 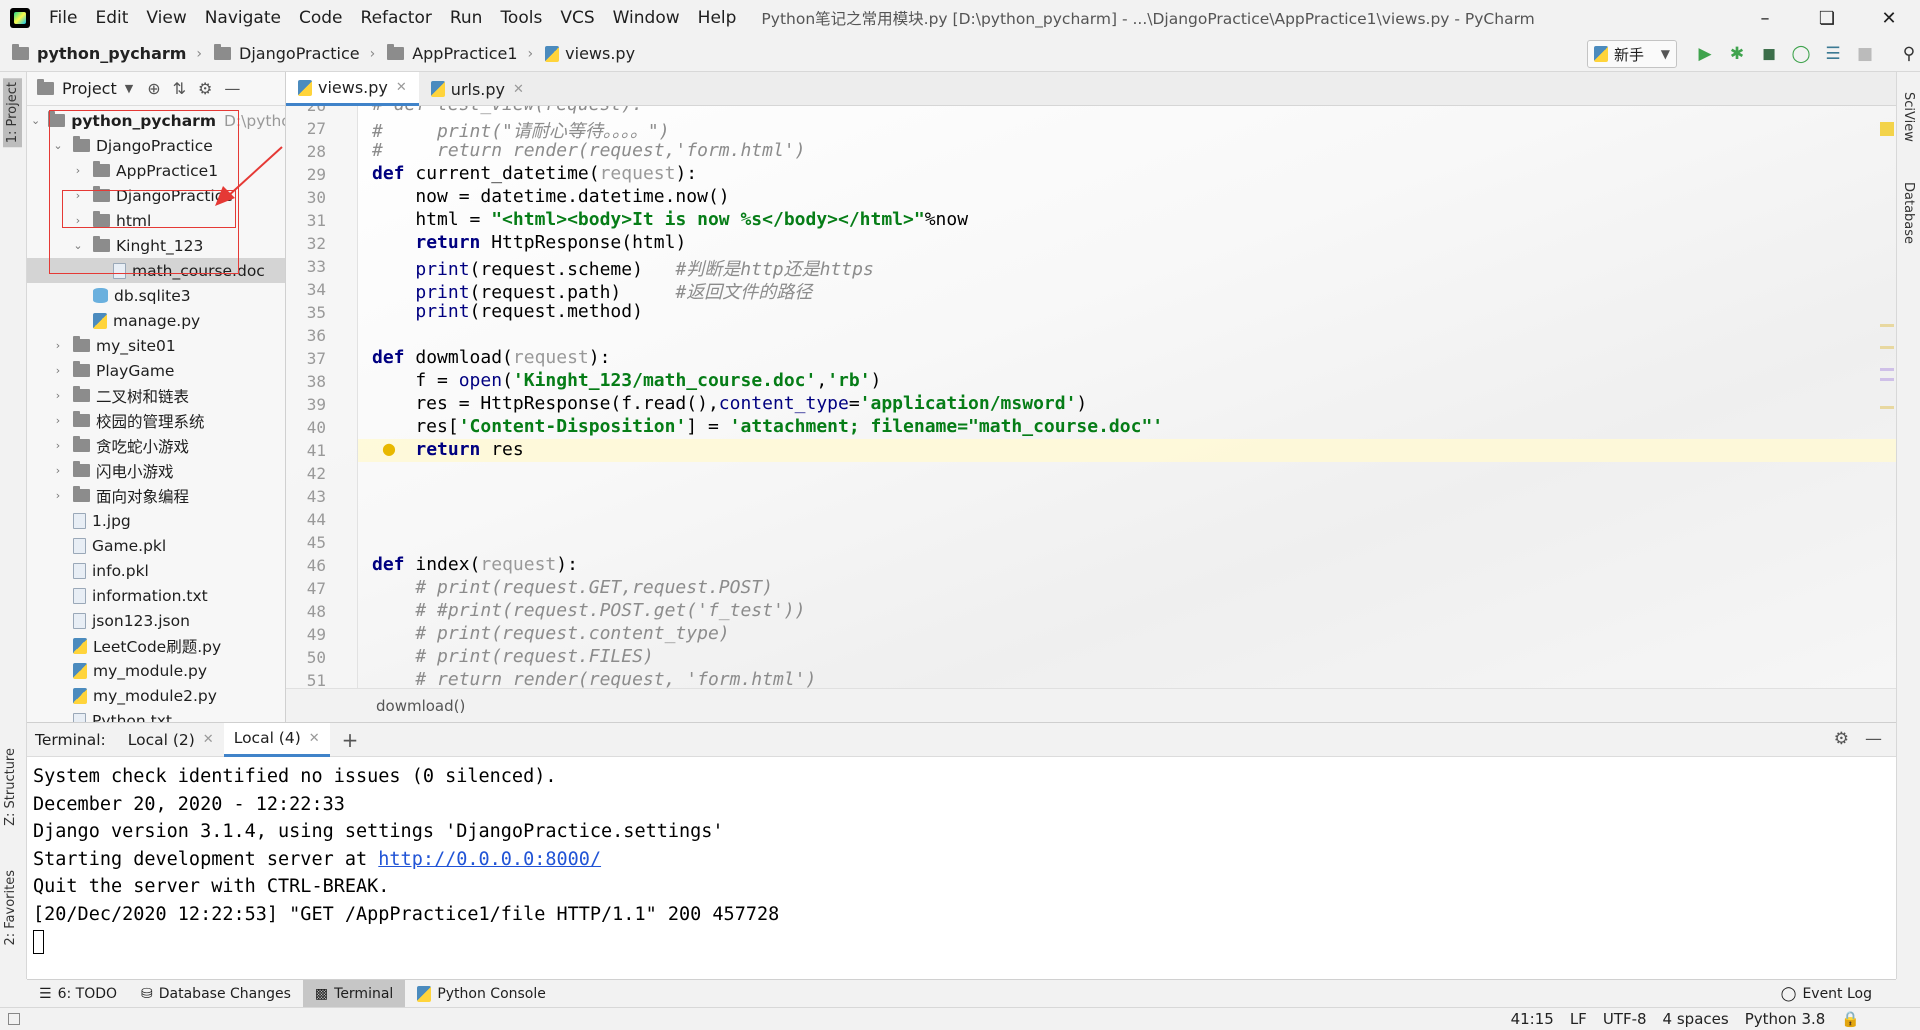 What do you see at coordinates (10, 787) in the screenshot?
I see `structure-tool-tab: Z: Structure` at bounding box center [10, 787].